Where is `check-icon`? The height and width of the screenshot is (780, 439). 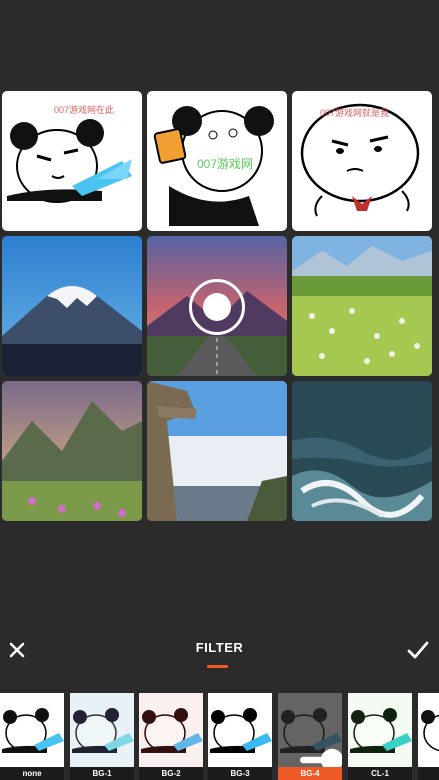 check-icon is located at coordinates (418, 650).